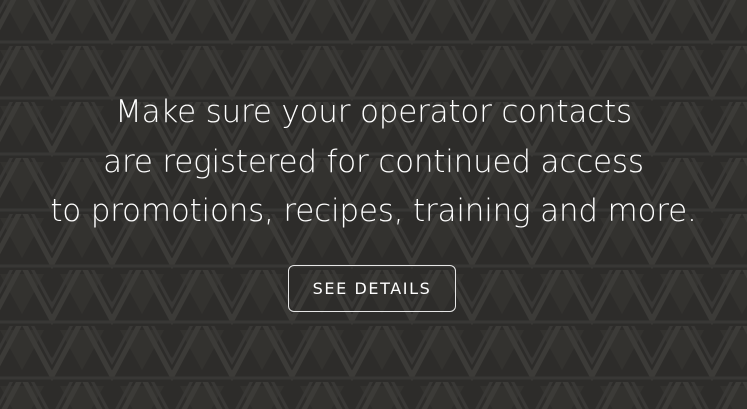 The image size is (747, 409). What do you see at coordinates (372, 288) in the screenshot?
I see `see-details-button: SEE DETAILS` at bounding box center [372, 288].